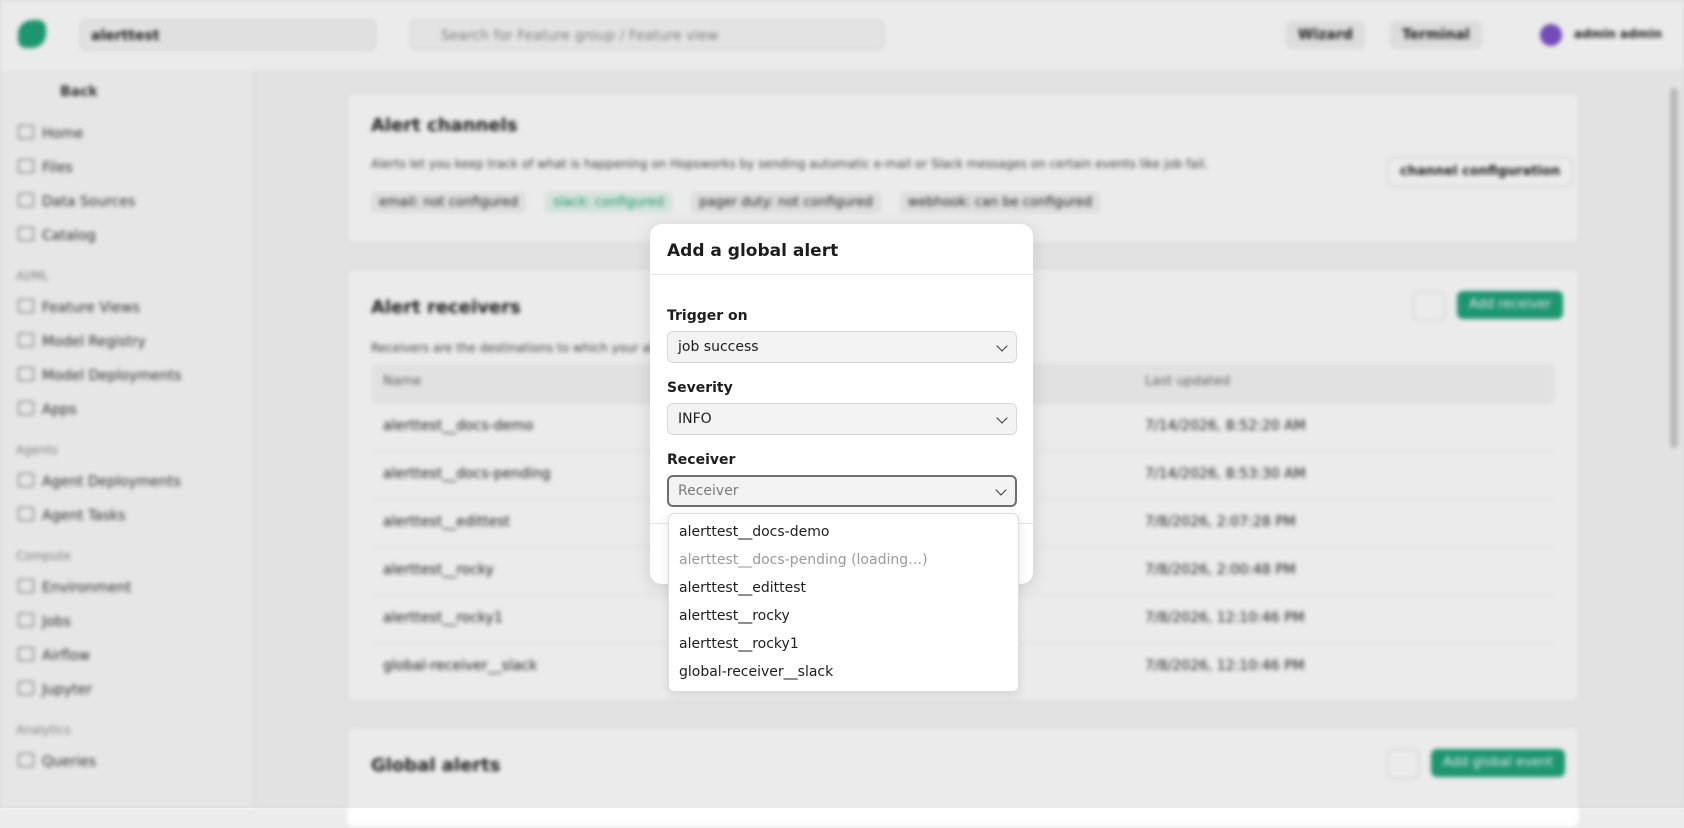  What do you see at coordinates (708, 491) in the screenshot?
I see `receiver-placeholder: Receiver` at bounding box center [708, 491].